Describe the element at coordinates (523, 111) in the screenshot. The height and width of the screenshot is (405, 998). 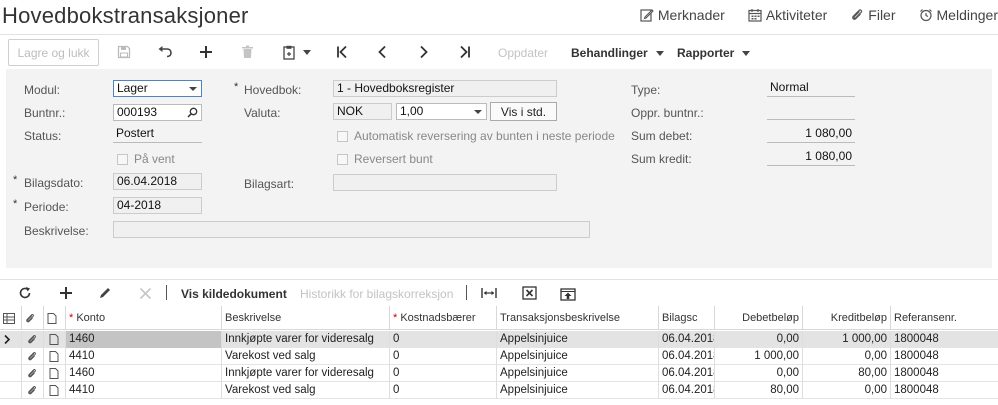
I see `view-base-currency-button: Vis i std.` at that location.